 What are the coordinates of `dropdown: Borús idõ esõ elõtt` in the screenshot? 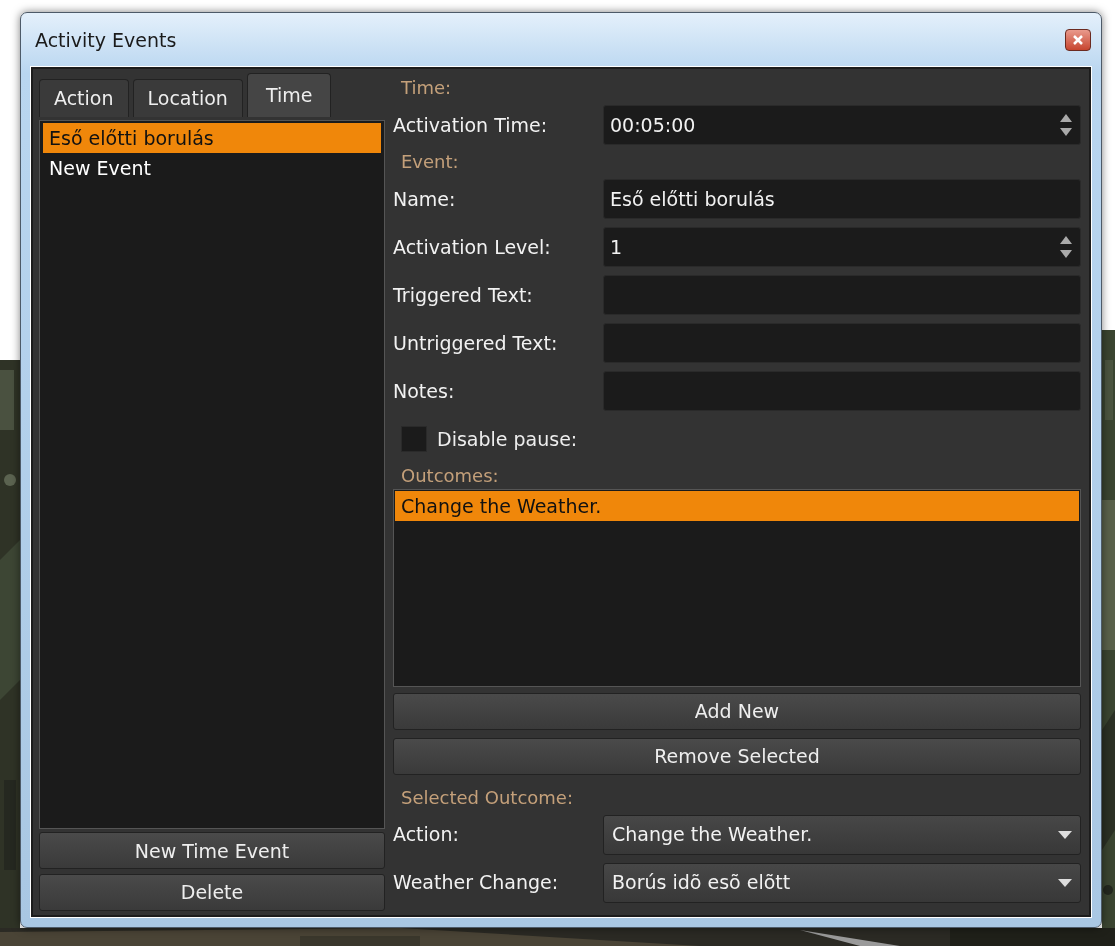 It's located at (842, 882).